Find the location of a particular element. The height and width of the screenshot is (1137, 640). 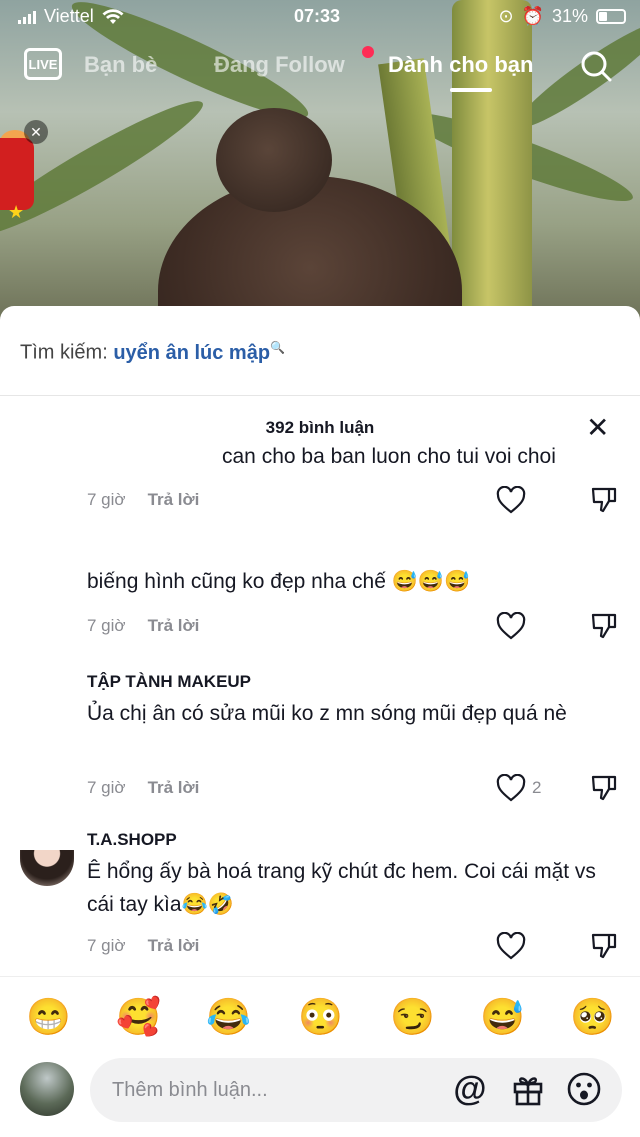

comment-text: biếng hình cũng ko đẹp nha chế 😅😅😅 is located at coordinates (279, 581).